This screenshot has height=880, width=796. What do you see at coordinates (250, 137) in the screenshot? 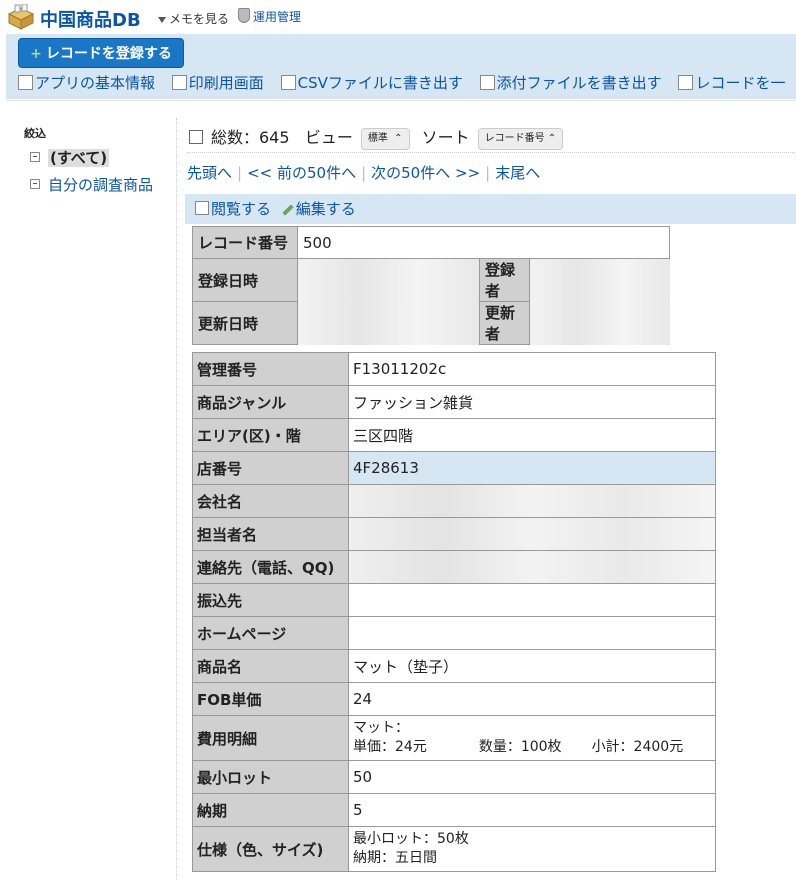
I see `total-count: 総数：645` at bounding box center [250, 137].